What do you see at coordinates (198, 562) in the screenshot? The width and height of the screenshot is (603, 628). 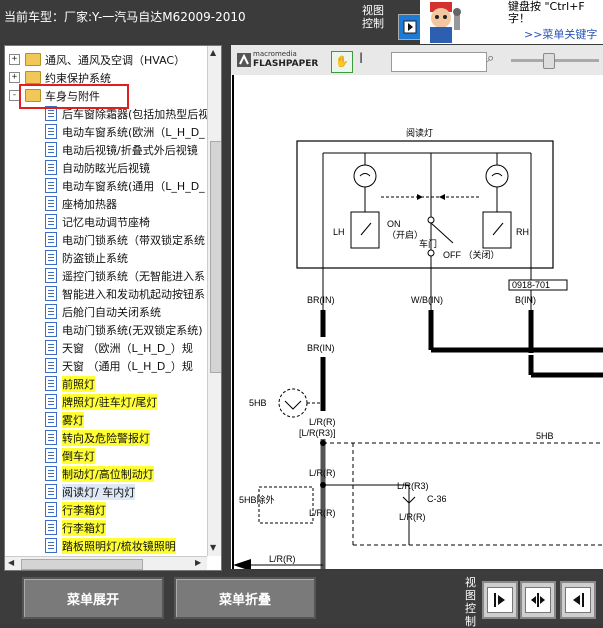 I see `scroll-right-icon: ▶` at bounding box center [198, 562].